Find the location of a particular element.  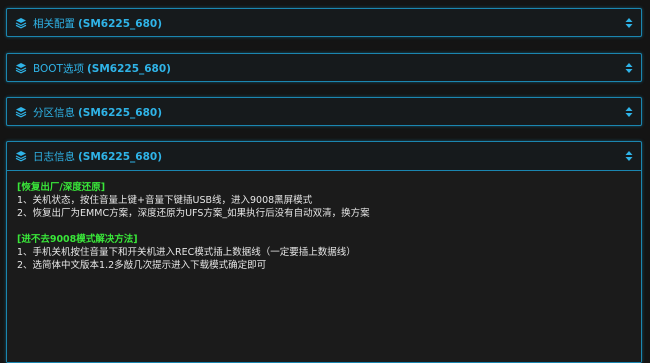

log-section-title: [恢复出厂/深度还原] is located at coordinates (61, 187).